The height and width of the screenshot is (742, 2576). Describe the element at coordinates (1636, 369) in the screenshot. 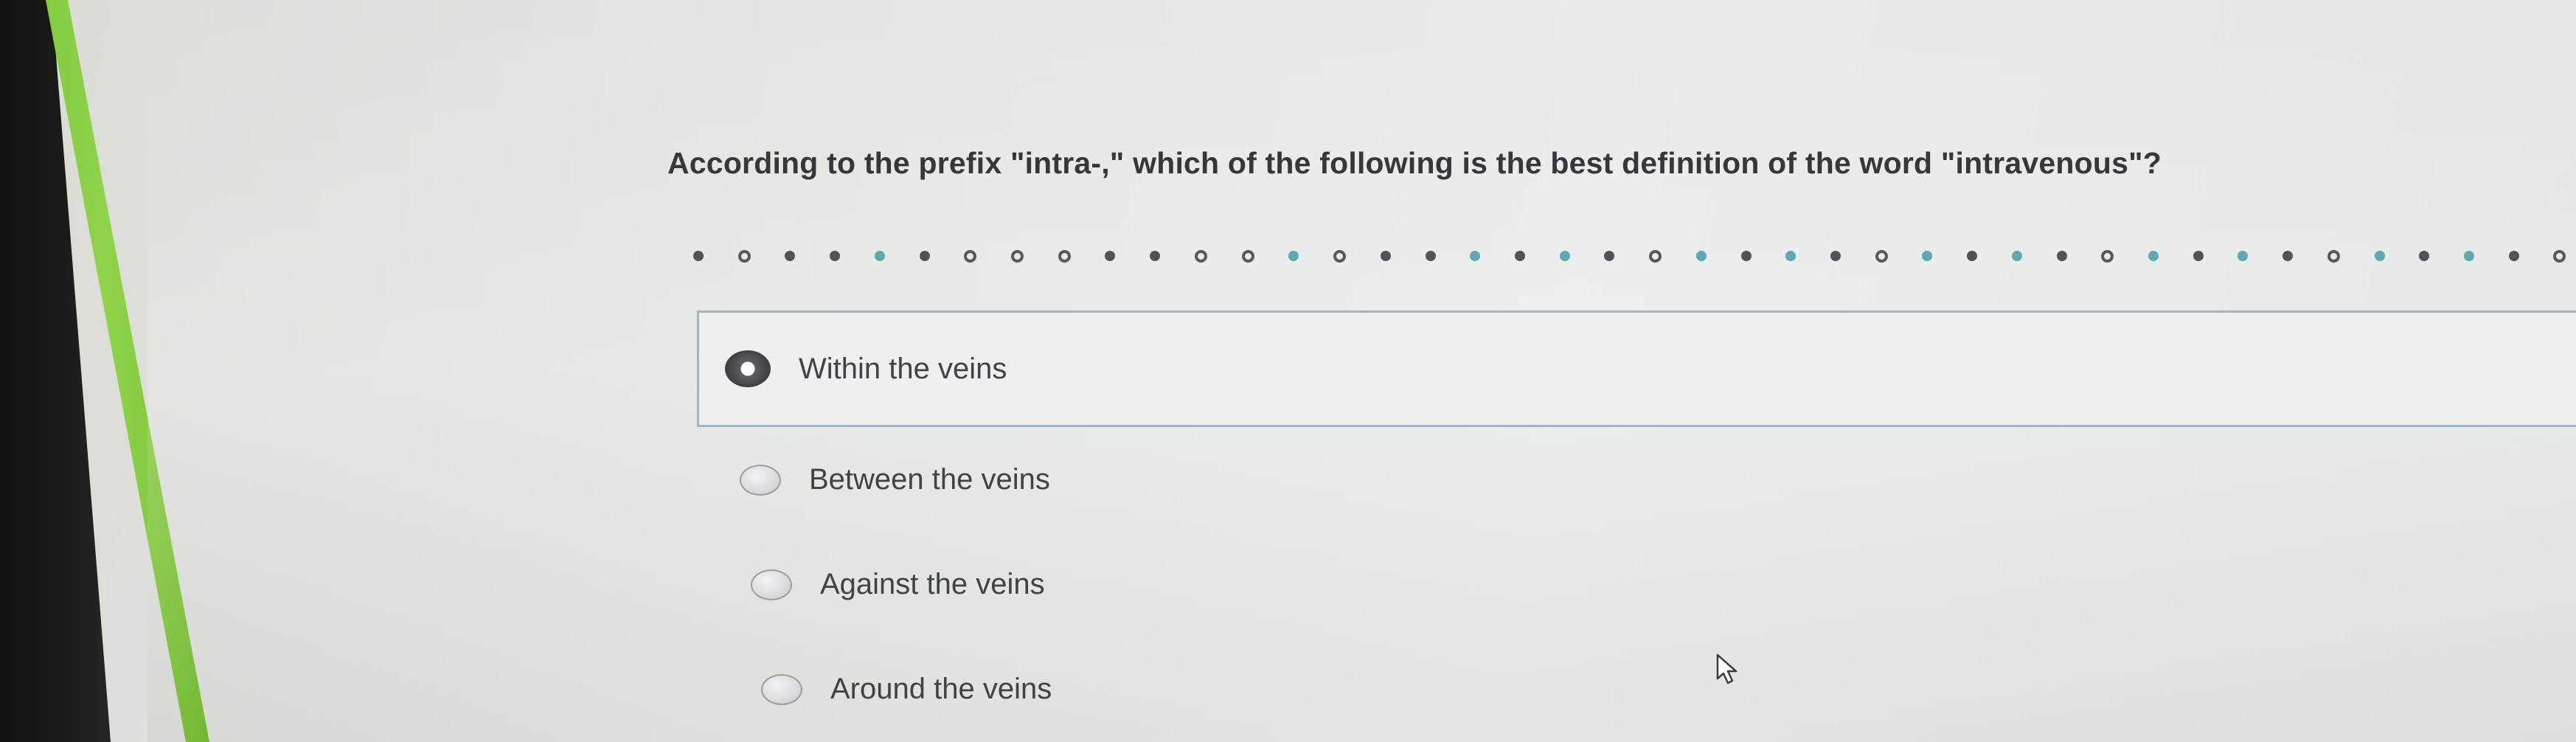

I see `answer-option-1: Within the veins` at that location.